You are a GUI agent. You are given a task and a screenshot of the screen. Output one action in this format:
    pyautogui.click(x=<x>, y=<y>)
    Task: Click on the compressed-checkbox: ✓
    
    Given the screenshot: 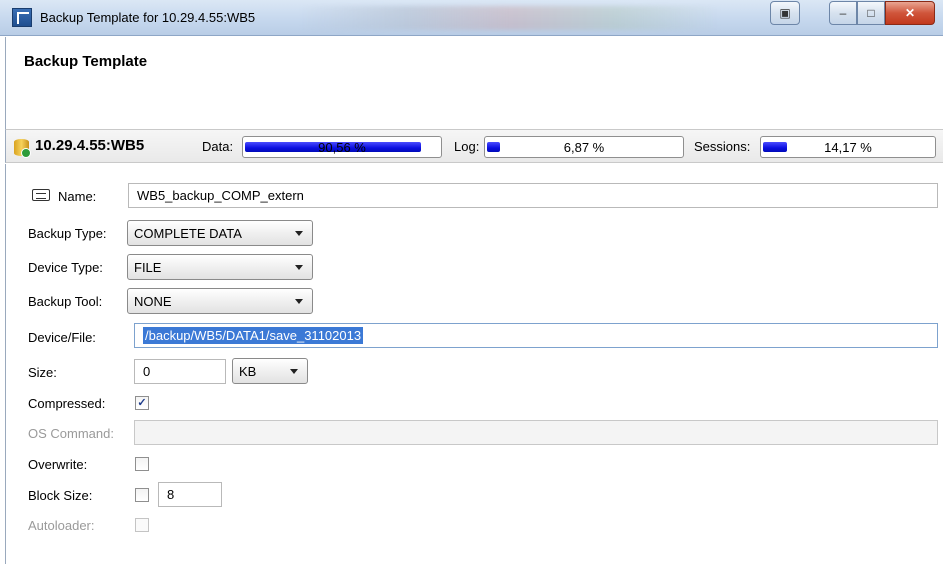 What is the action you would take?
    pyautogui.click(x=142, y=403)
    